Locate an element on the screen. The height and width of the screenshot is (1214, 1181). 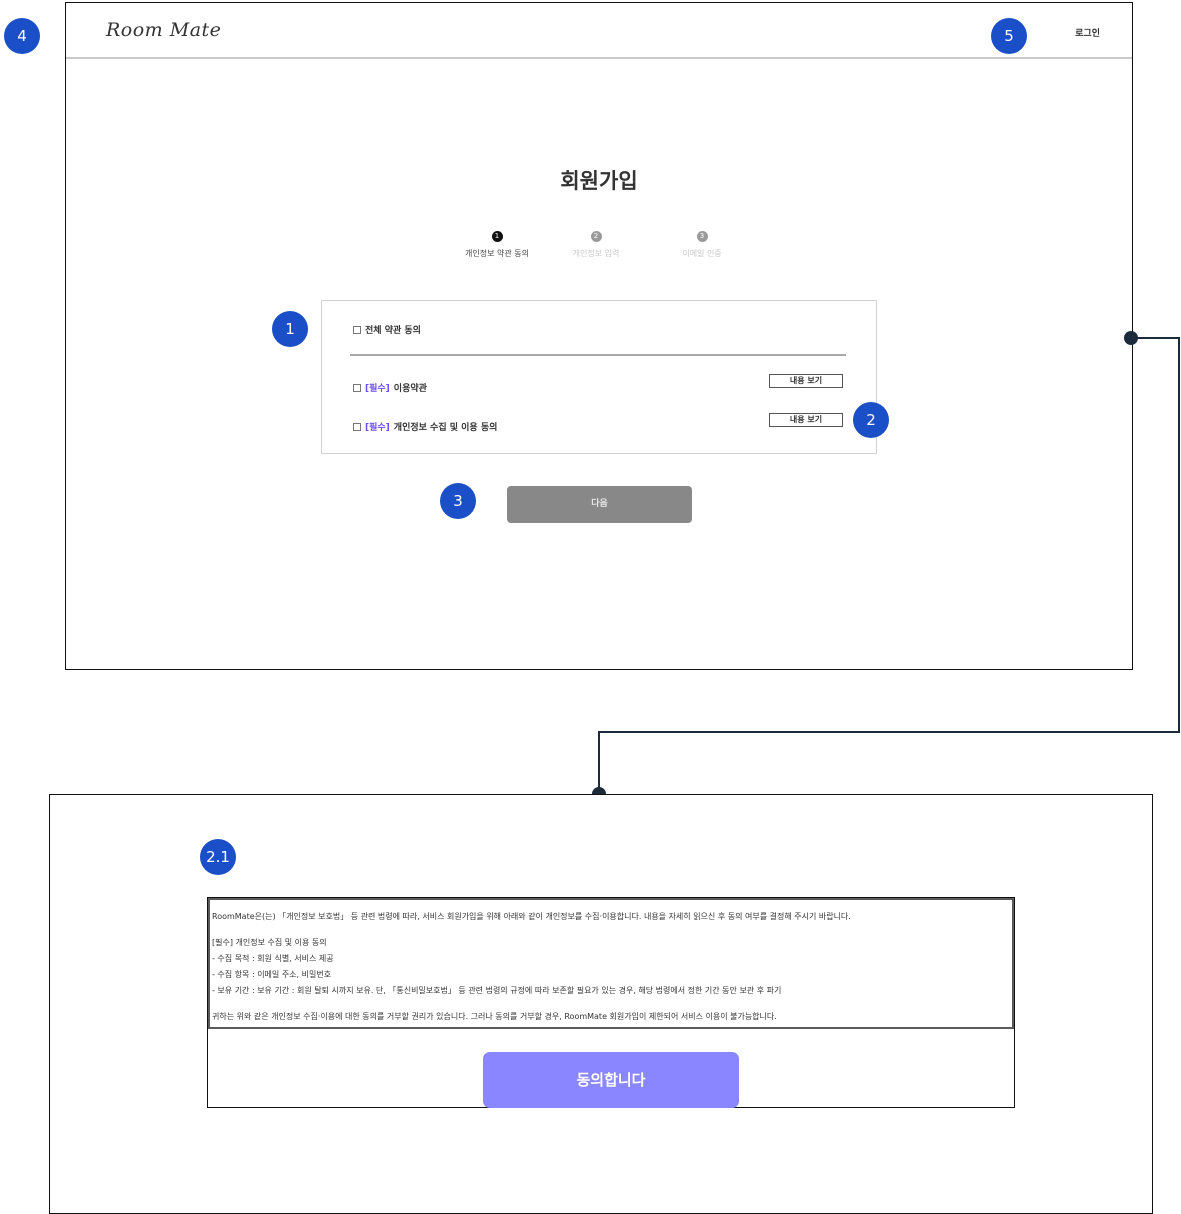
agree-button: 동의합니다 is located at coordinates (611, 1080).